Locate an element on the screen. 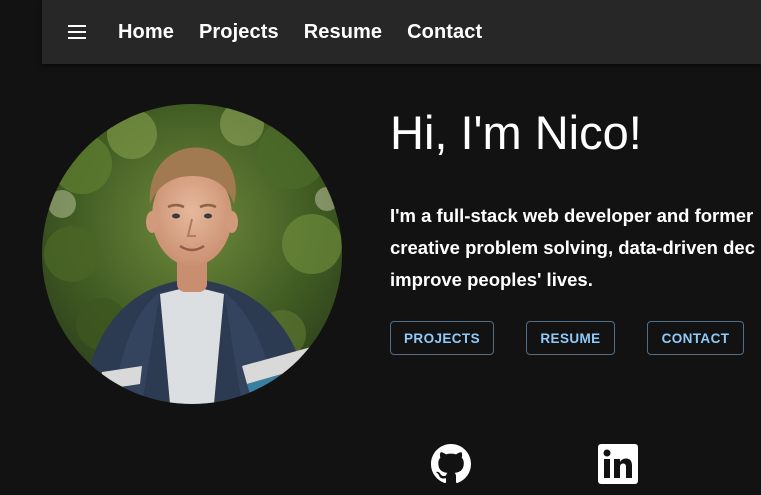 This screenshot has height=495, width=761. nav-links: Home Projects Resume Contact is located at coordinates (312, 32).